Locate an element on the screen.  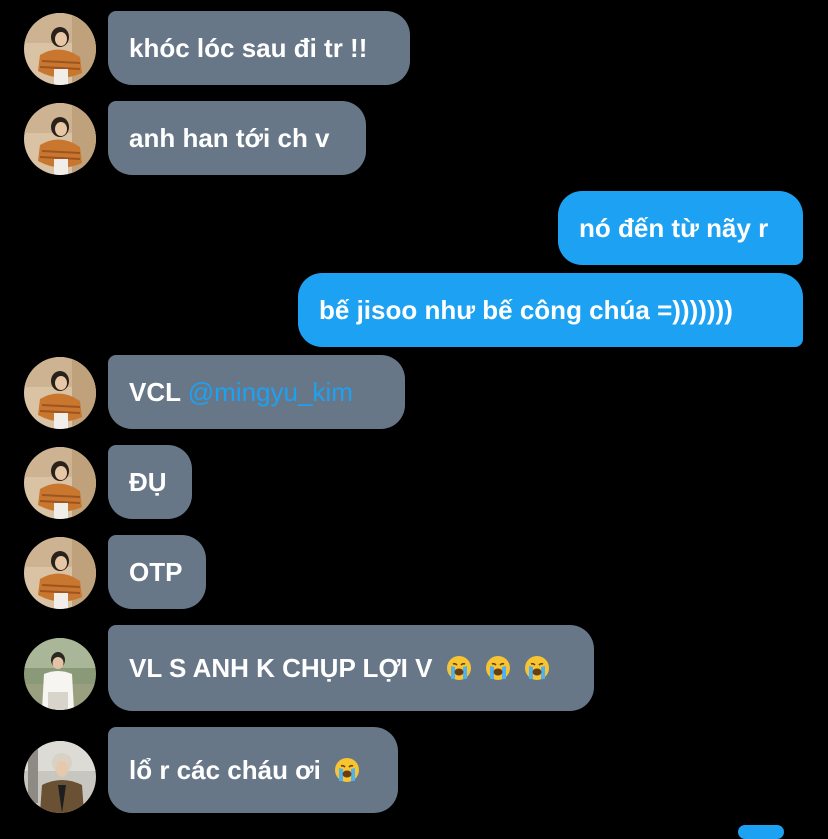
message-text: bế jisoo như bế công chúa =))))))) is located at coordinates (526, 310).